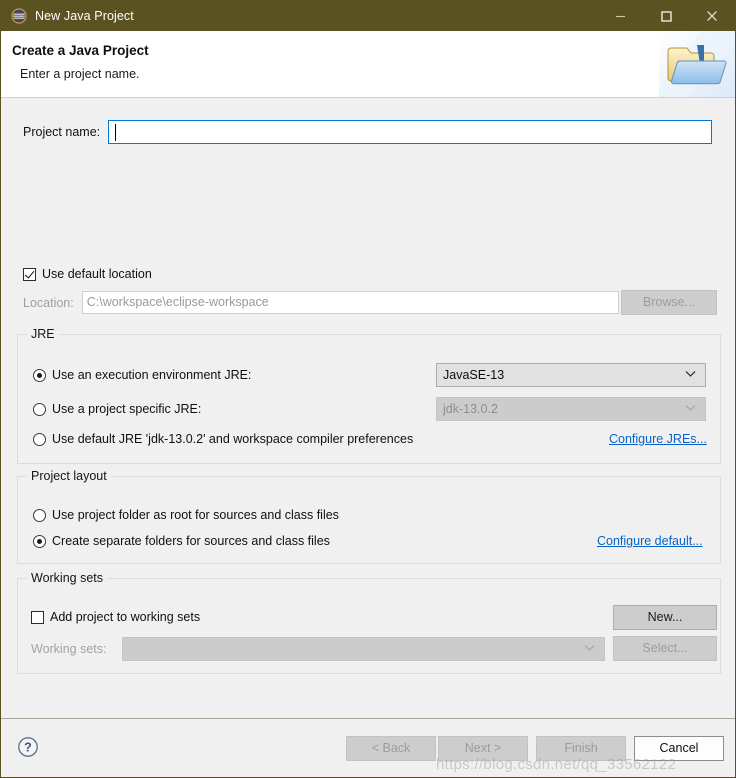  Describe the element at coordinates (39, 541) in the screenshot. I see `radio-separate-folders-button` at that location.